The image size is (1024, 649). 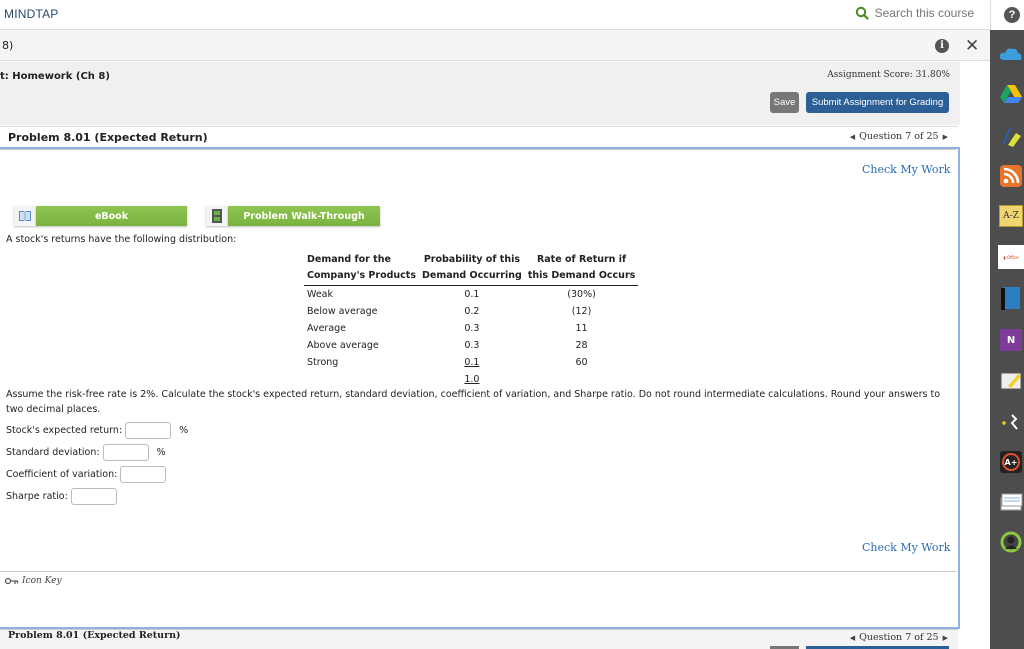 I want to click on field-label: Standard deviation:, so click(x=53, y=452).